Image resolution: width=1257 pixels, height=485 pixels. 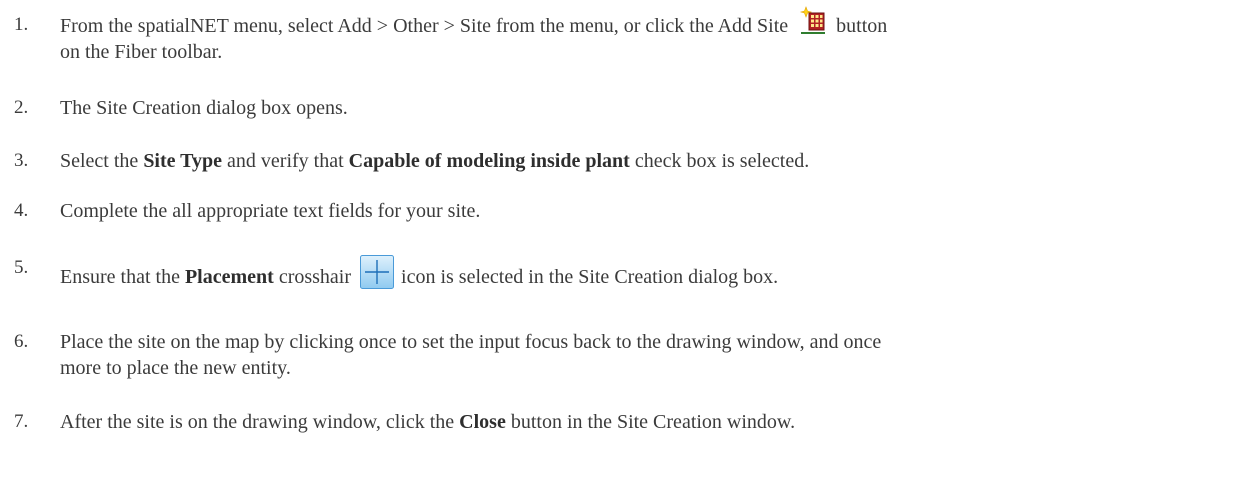 I want to click on step-number: 6., so click(x=21, y=341).